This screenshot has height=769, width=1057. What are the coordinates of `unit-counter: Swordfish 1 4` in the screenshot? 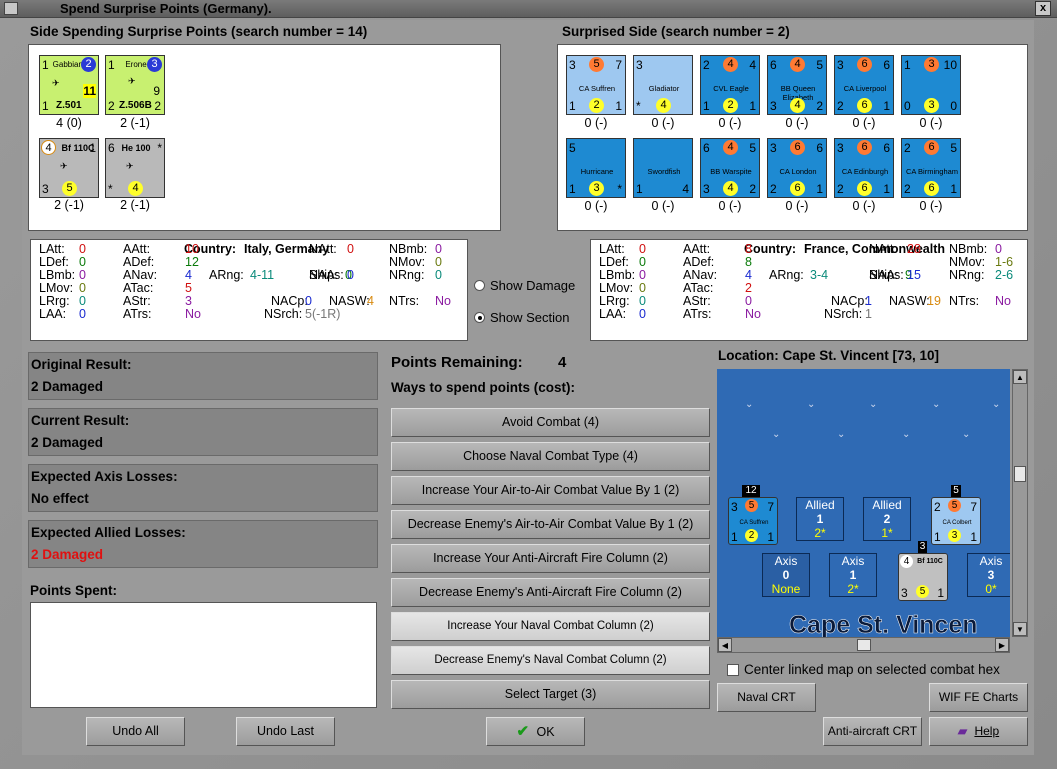 It's located at (663, 168).